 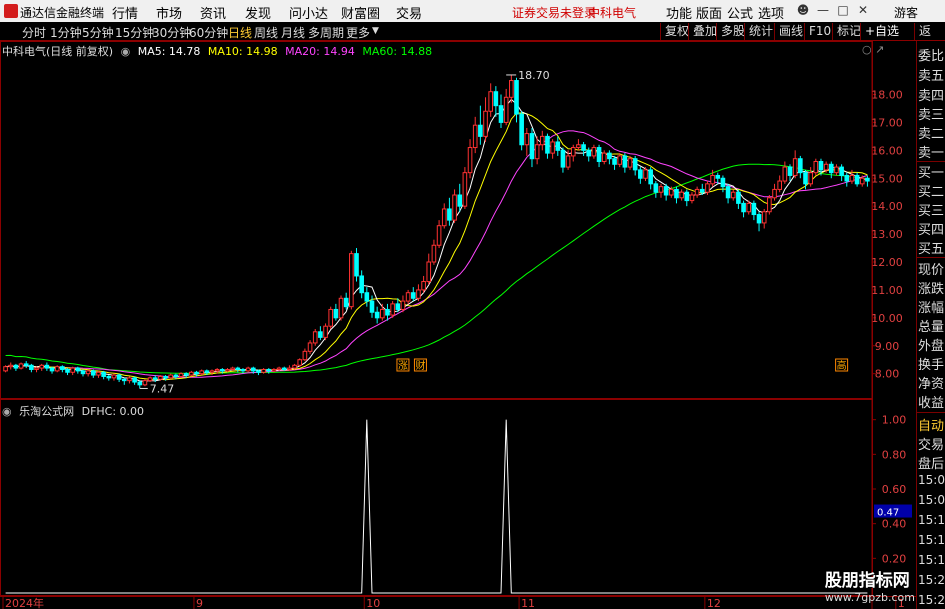 I want to click on indicator-settings-icon: ◉, so click(x=7, y=411).